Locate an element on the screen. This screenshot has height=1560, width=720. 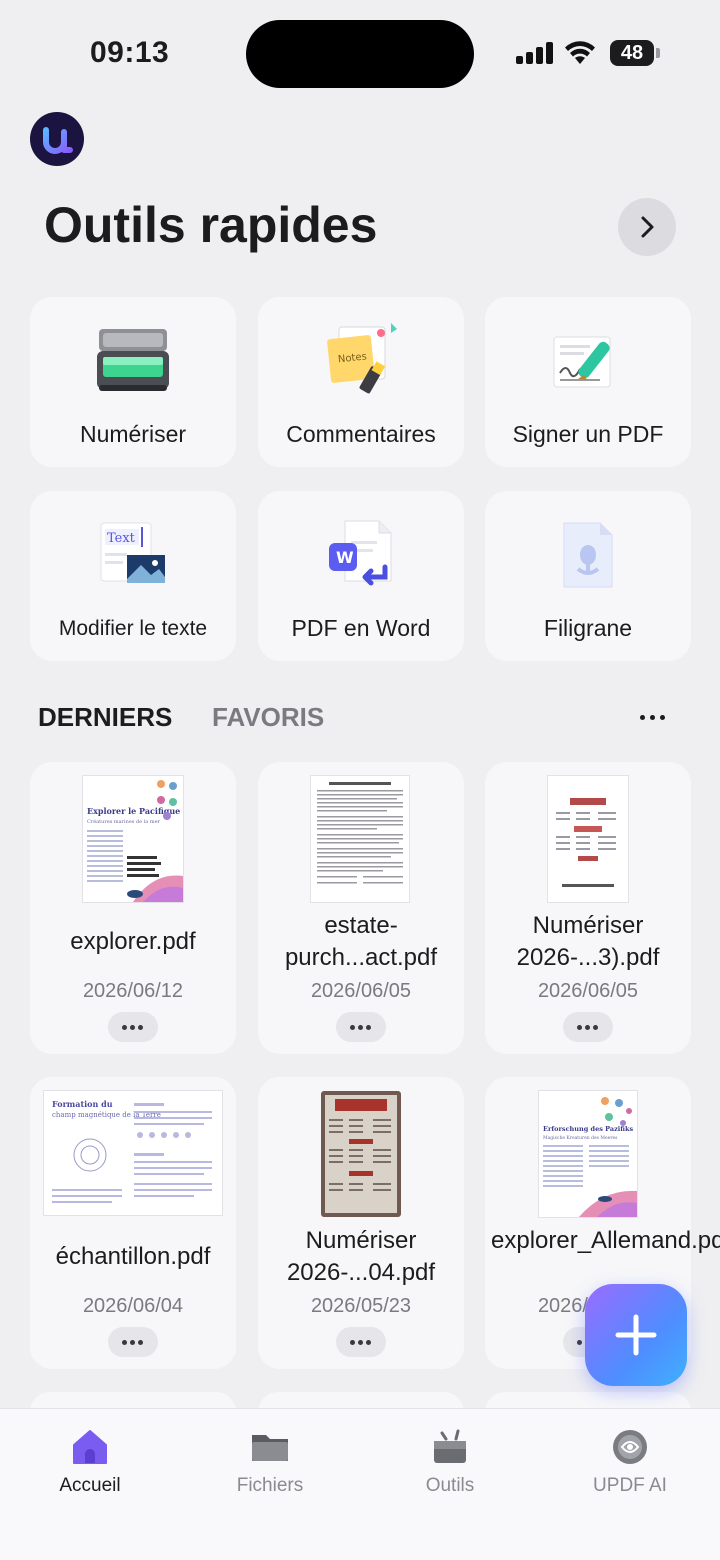
nav-home: Accueil is located at coordinates (90, 1464).